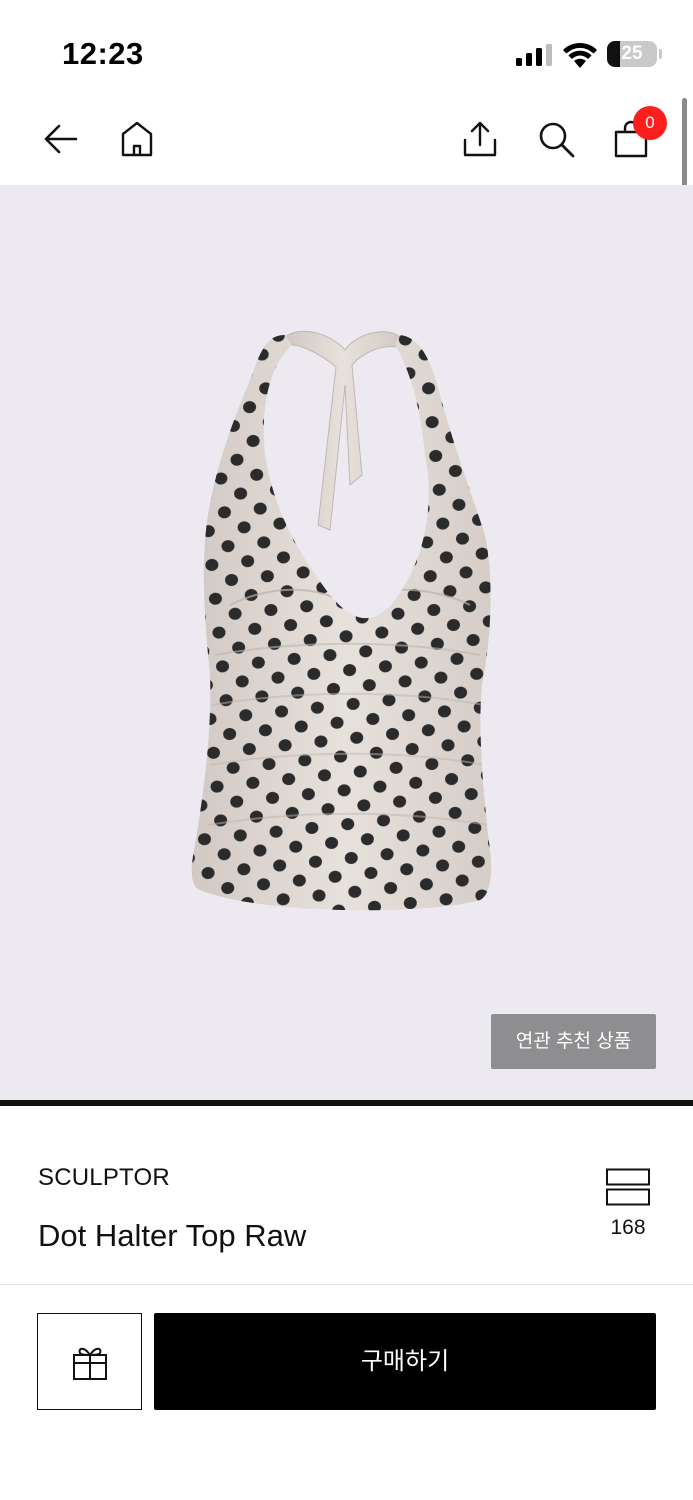  What do you see at coordinates (103, 53) in the screenshot?
I see `status-time: 12:23` at bounding box center [103, 53].